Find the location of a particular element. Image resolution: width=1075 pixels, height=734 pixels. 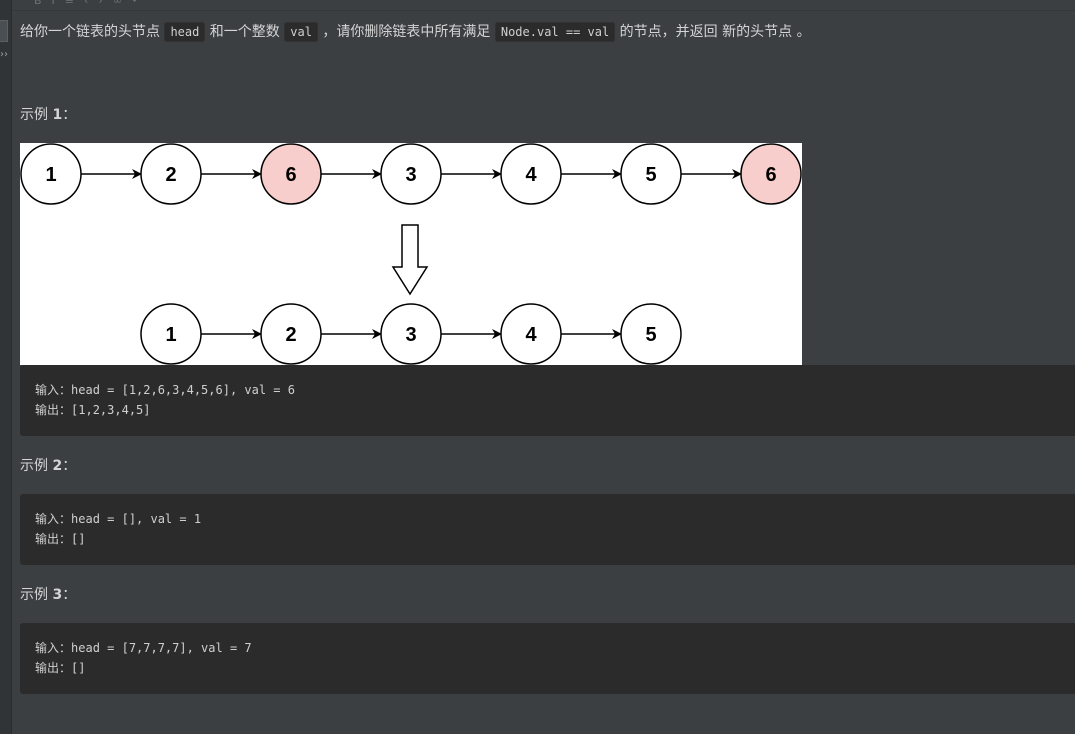

example-number: 1 is located at coordinates (57, 115).